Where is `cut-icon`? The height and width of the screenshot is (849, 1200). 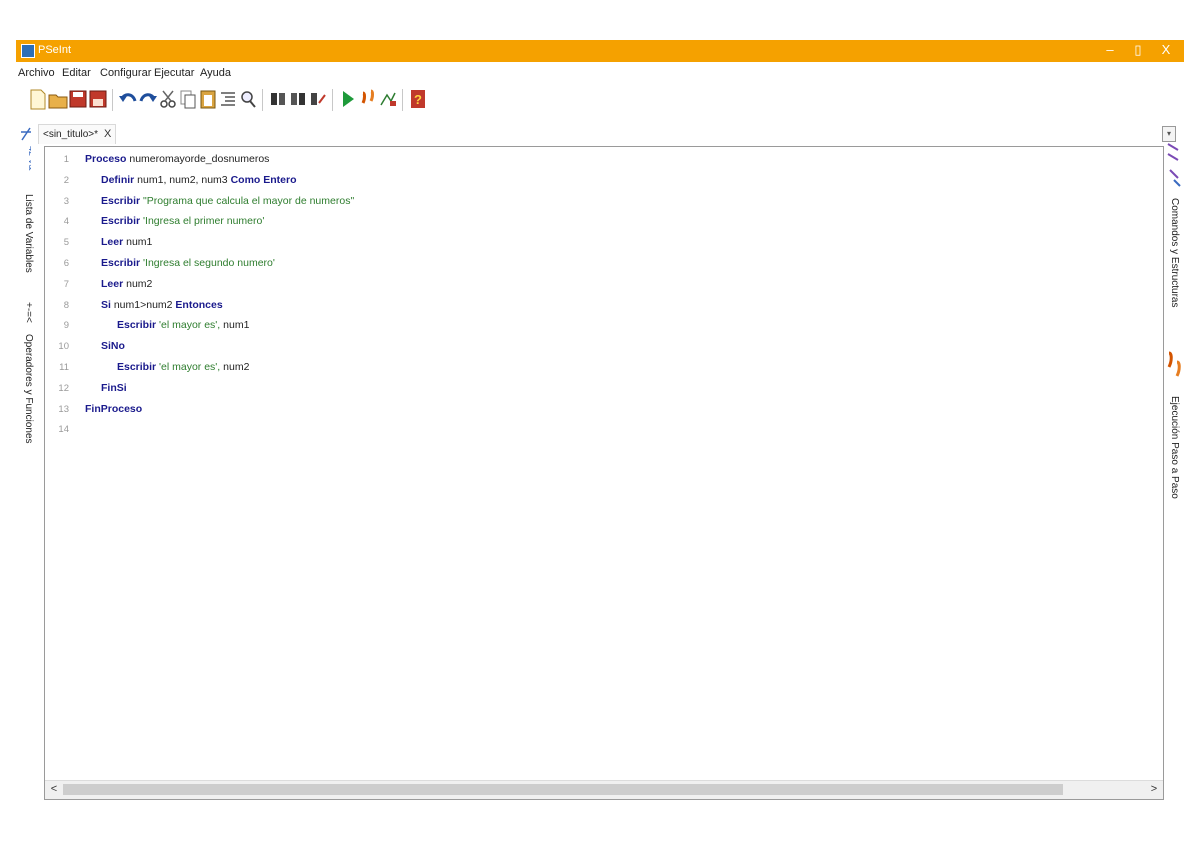
cut-icon is located at coordinates (168, 99).